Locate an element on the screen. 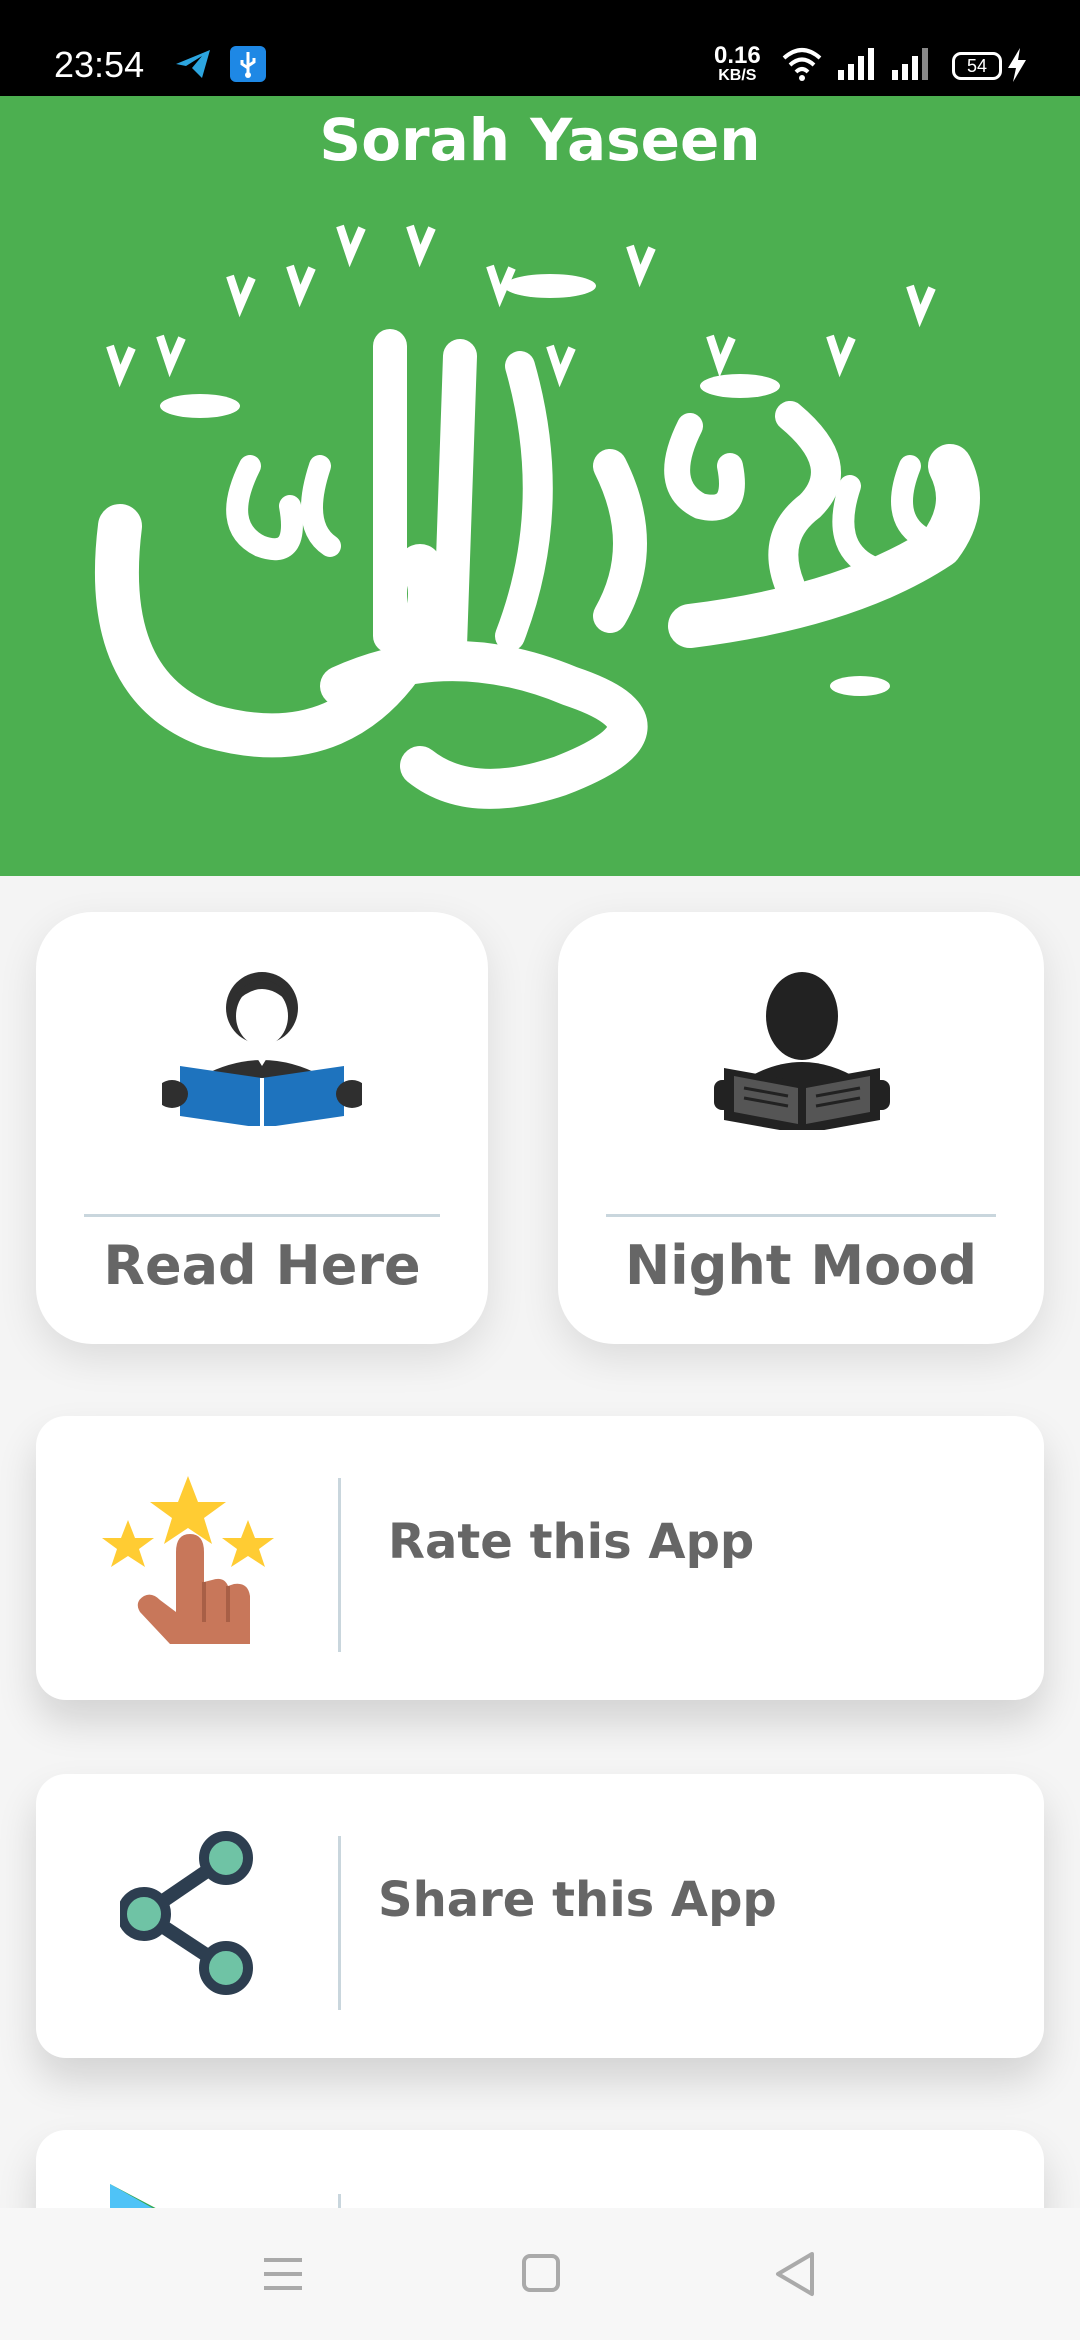 The image size is (1080, 2340). back-icon is located at coordinates (796, 2274).